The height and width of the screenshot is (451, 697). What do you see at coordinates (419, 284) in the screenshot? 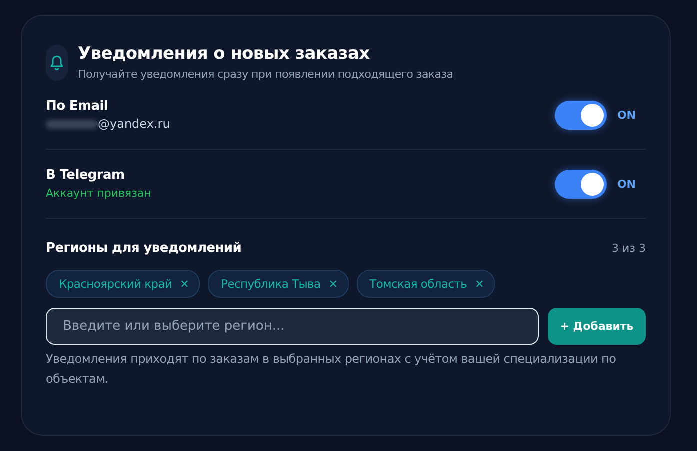
I see `tag-label: Томская область` at bounding box center [419, 284].